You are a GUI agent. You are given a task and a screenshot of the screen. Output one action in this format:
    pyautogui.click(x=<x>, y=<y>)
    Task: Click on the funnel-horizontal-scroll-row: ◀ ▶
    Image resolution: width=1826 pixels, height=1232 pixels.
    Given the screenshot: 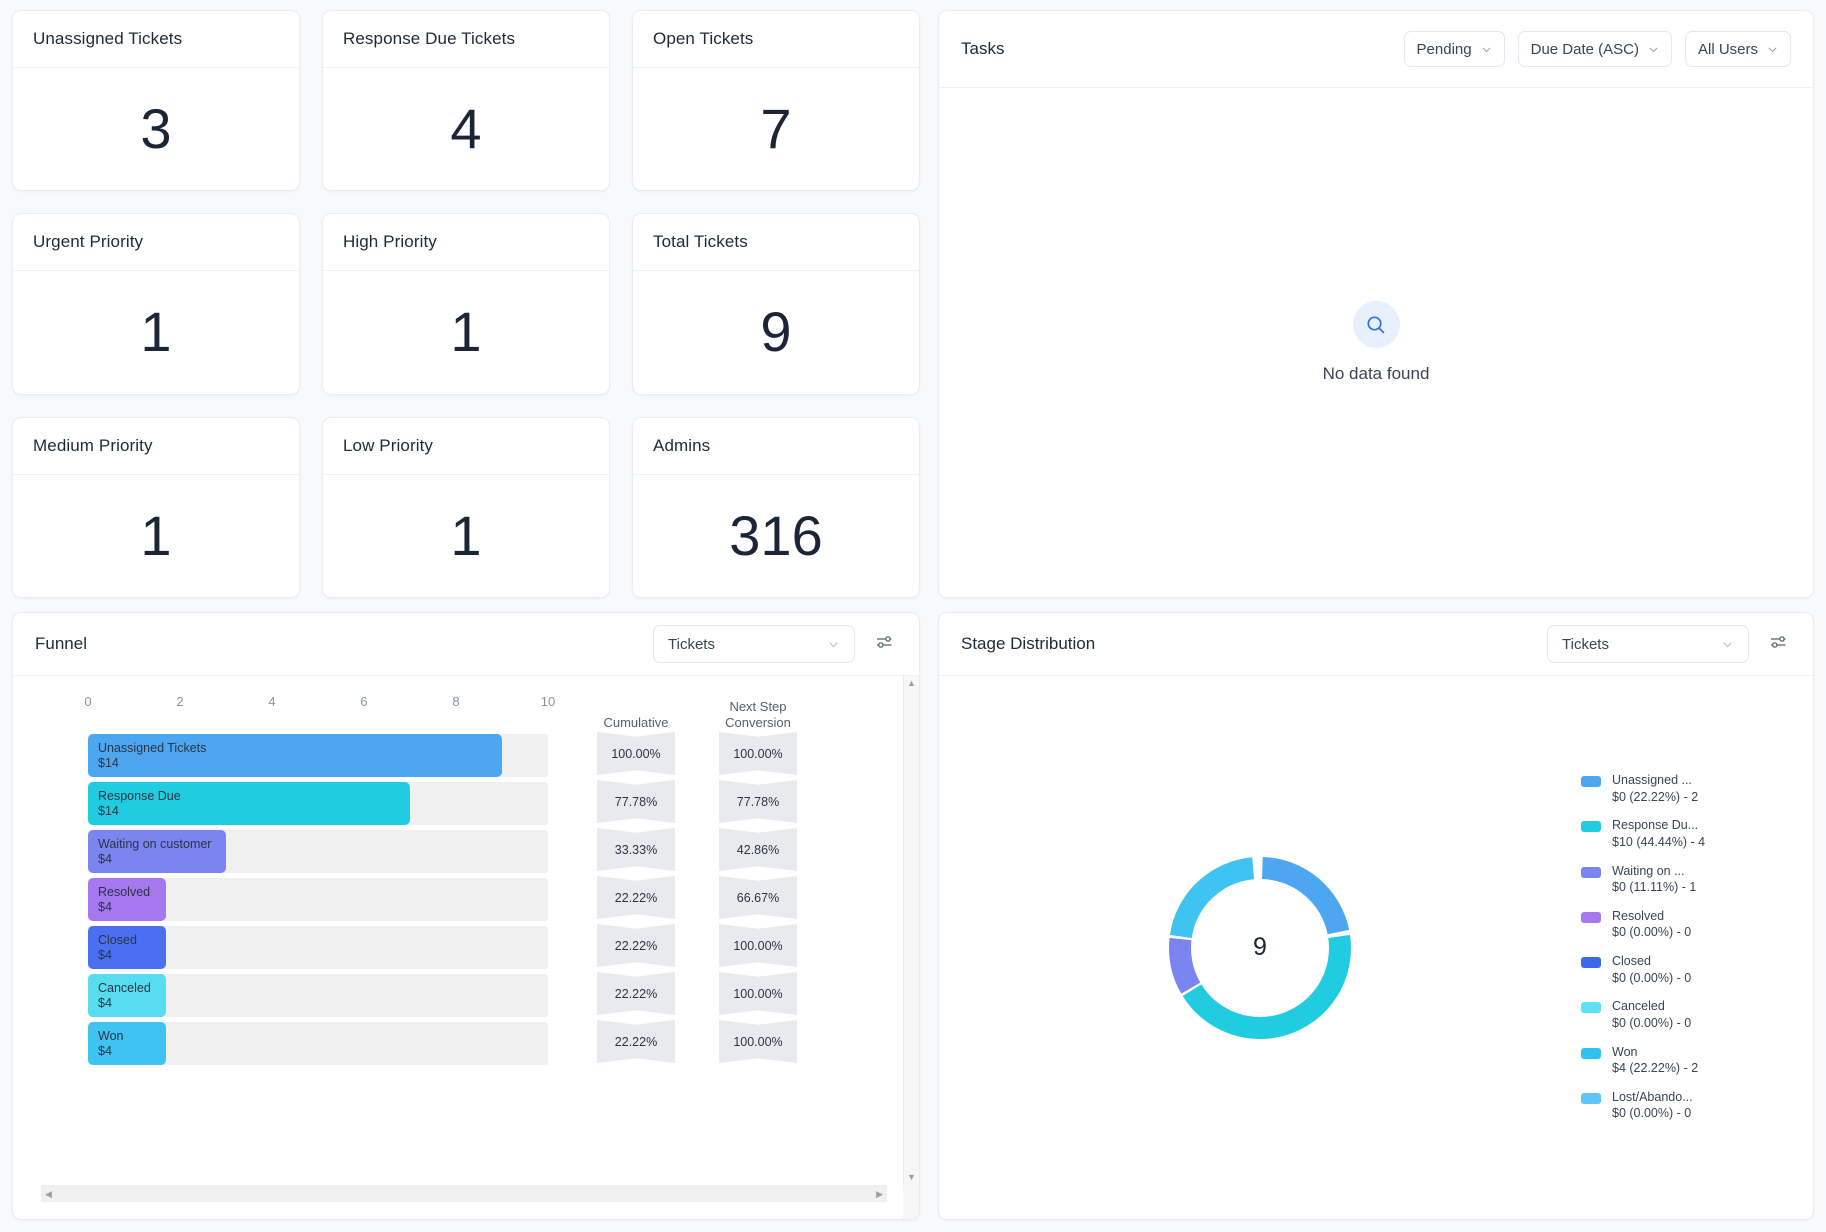 What is the action you would take?
    pyautogui.click(x=466, y=1202)
    